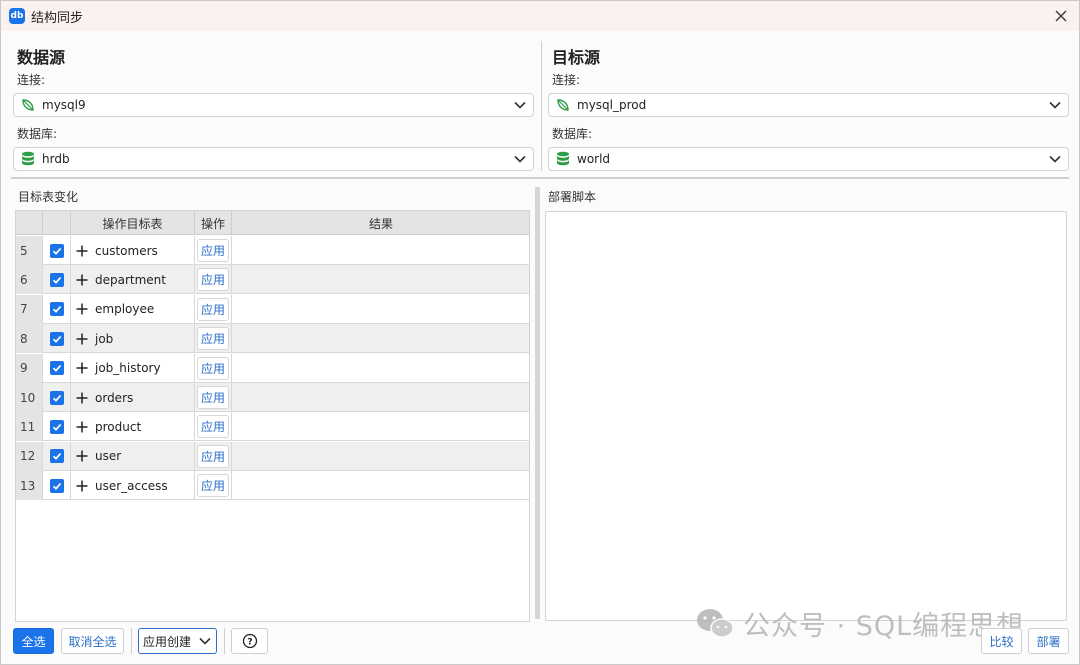 The image size is (1080, 665). Describe the element at coordinates (31, 80) in the screenshot. I see `source-connection-label: 连接:` at that location.